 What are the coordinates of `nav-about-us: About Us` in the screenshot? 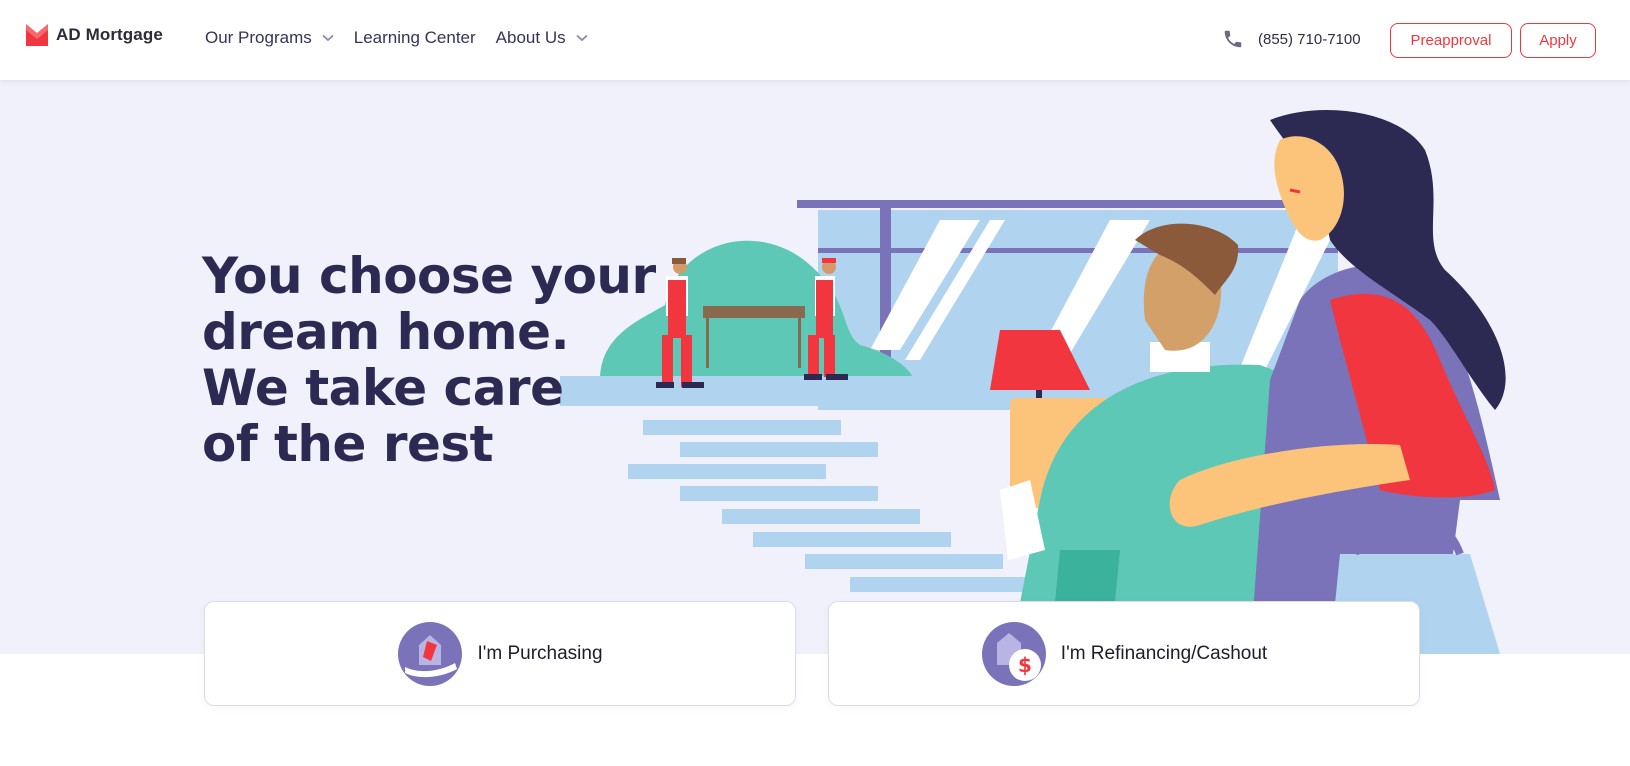 It's located at (542, 38).